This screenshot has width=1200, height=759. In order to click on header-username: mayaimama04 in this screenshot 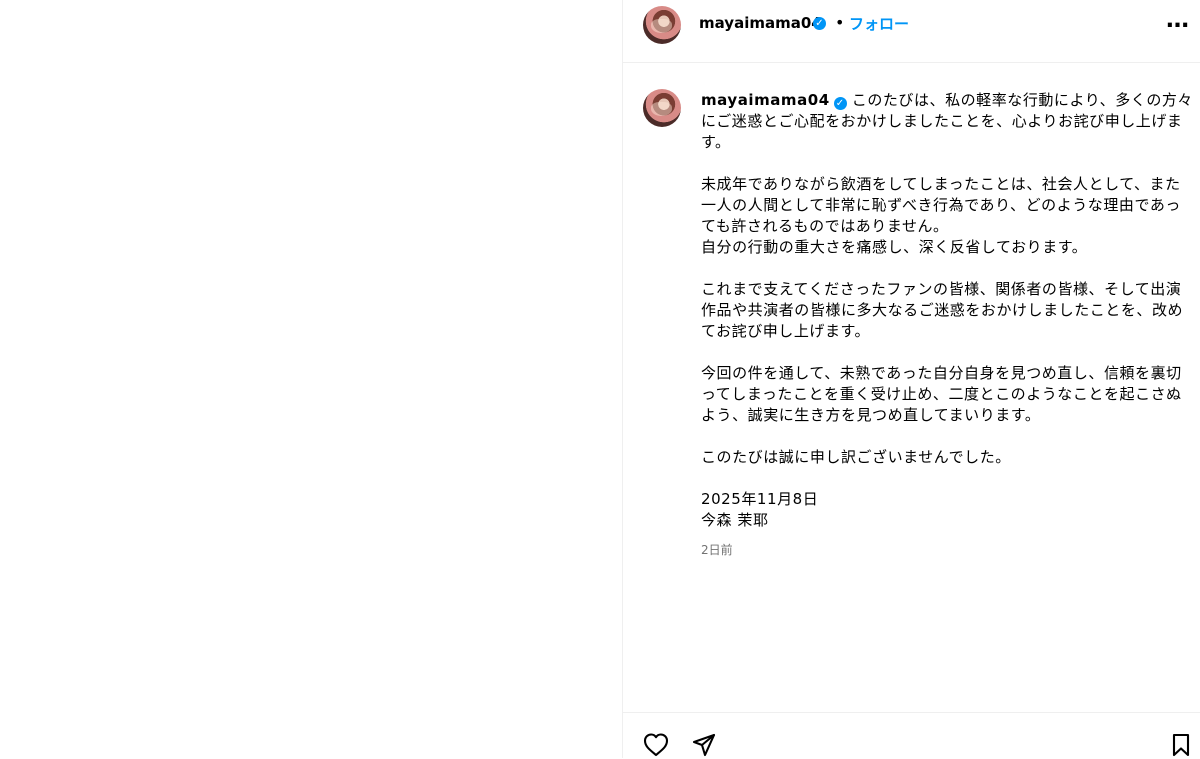, I will do `click(760, 23)`.